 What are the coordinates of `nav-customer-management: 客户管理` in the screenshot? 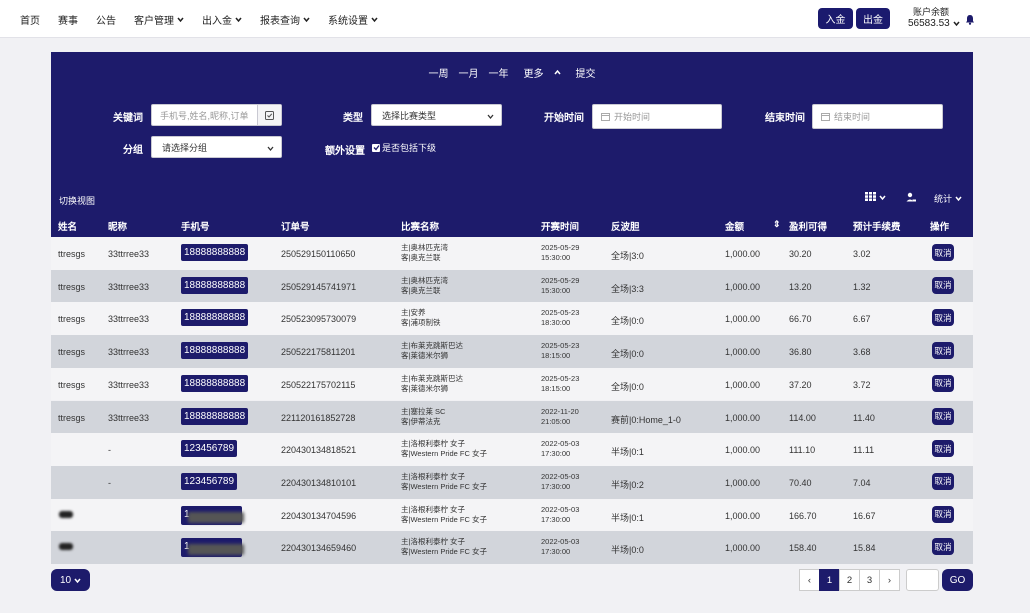 It's located at (159, 19).